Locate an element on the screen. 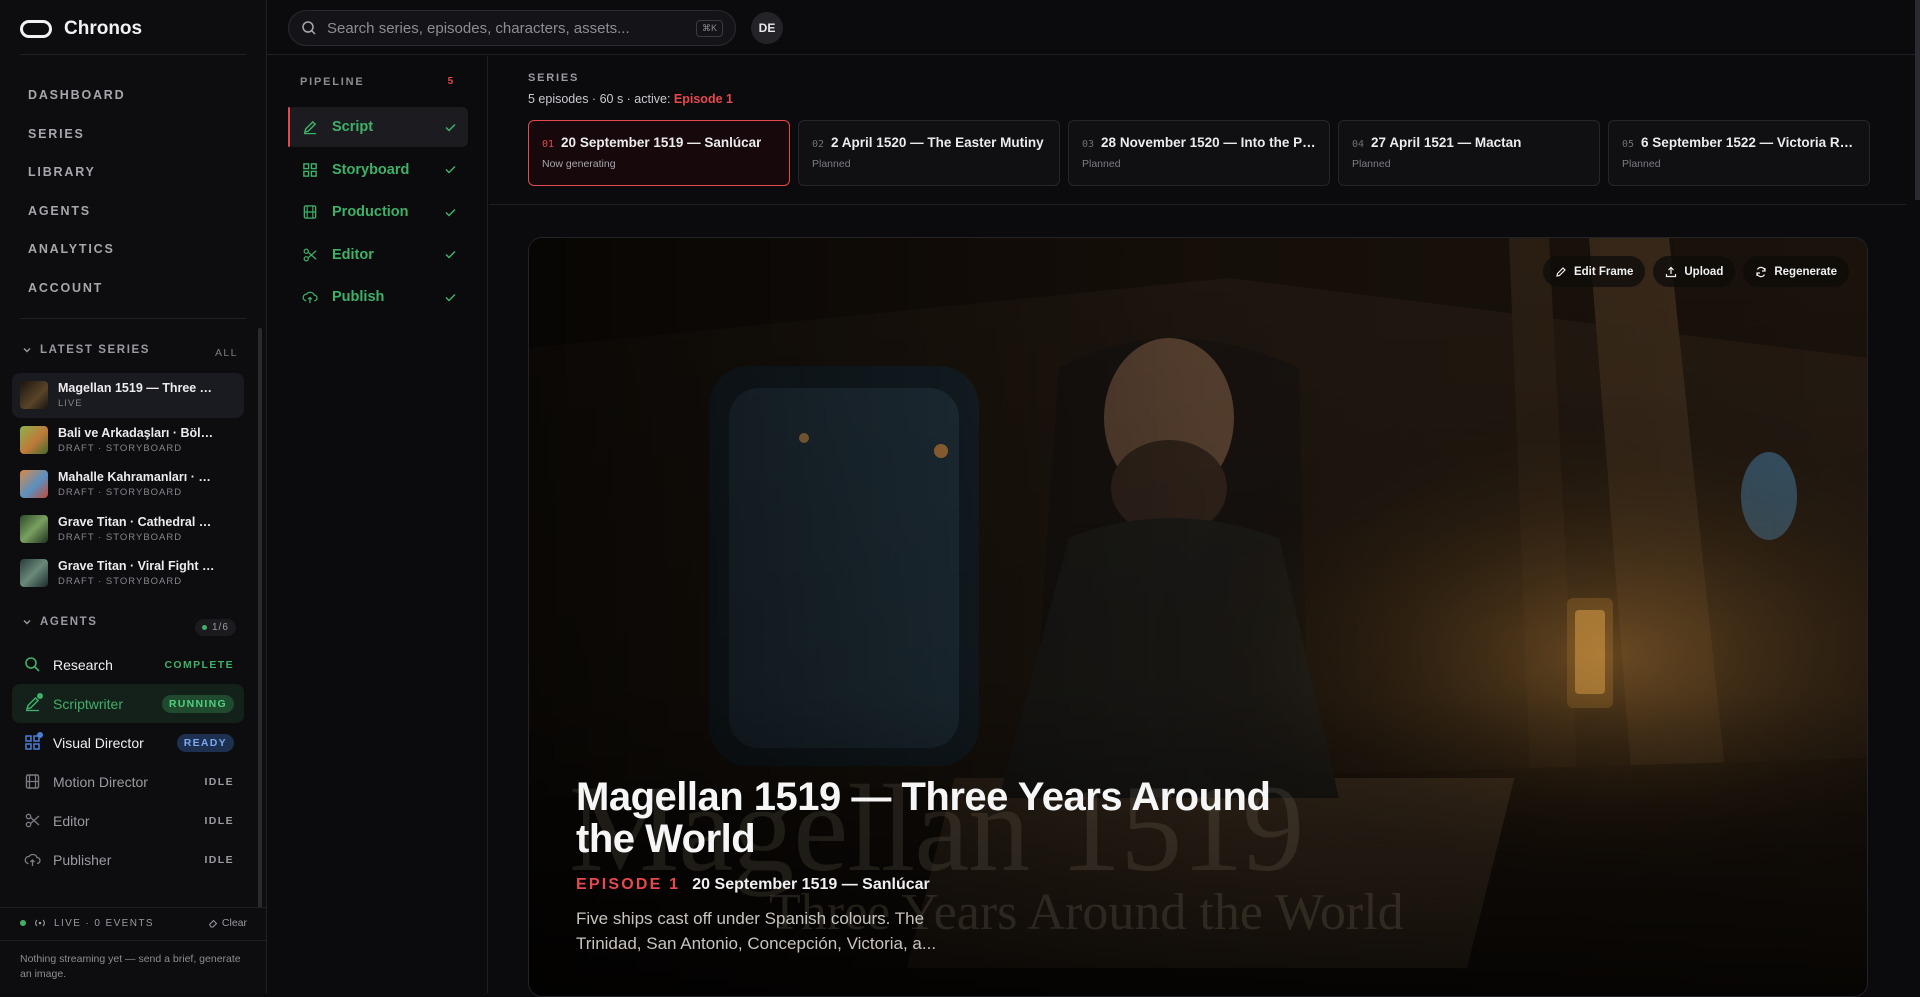 Image resolution: width=1920 pixels, height=997 pixels. grid-icon is located at coordinates (310, 170).